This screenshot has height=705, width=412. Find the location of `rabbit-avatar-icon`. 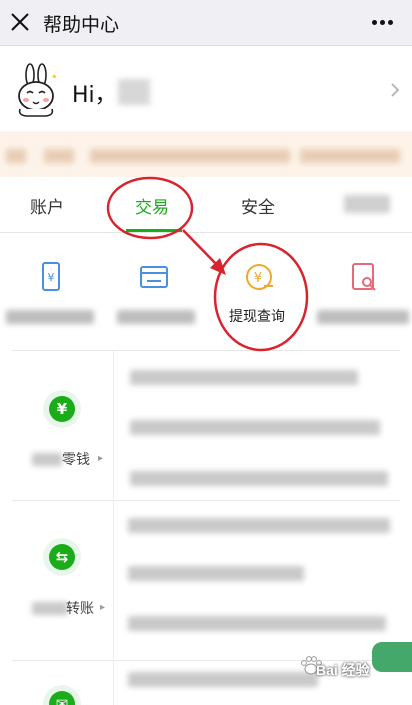

rabbit-avatar-icon is located at coordinates (37, 90).